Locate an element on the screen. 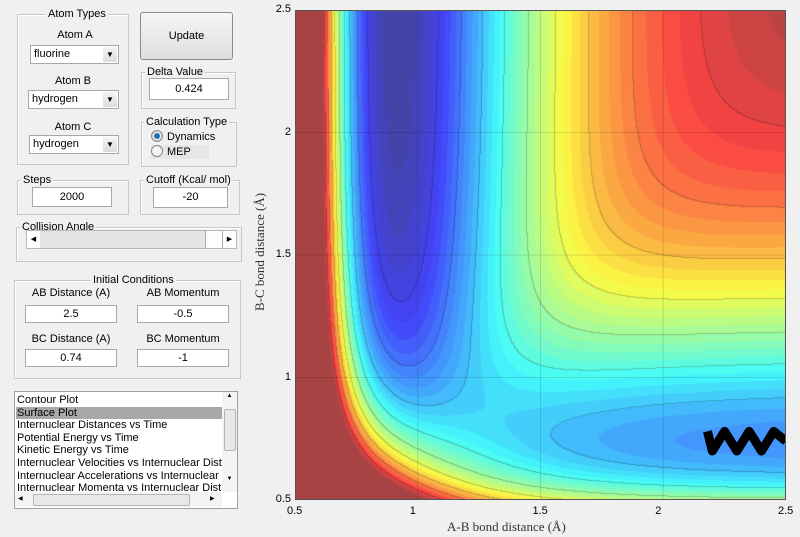  x-tick-label: 2.5 is located at coordinates (786, 511).